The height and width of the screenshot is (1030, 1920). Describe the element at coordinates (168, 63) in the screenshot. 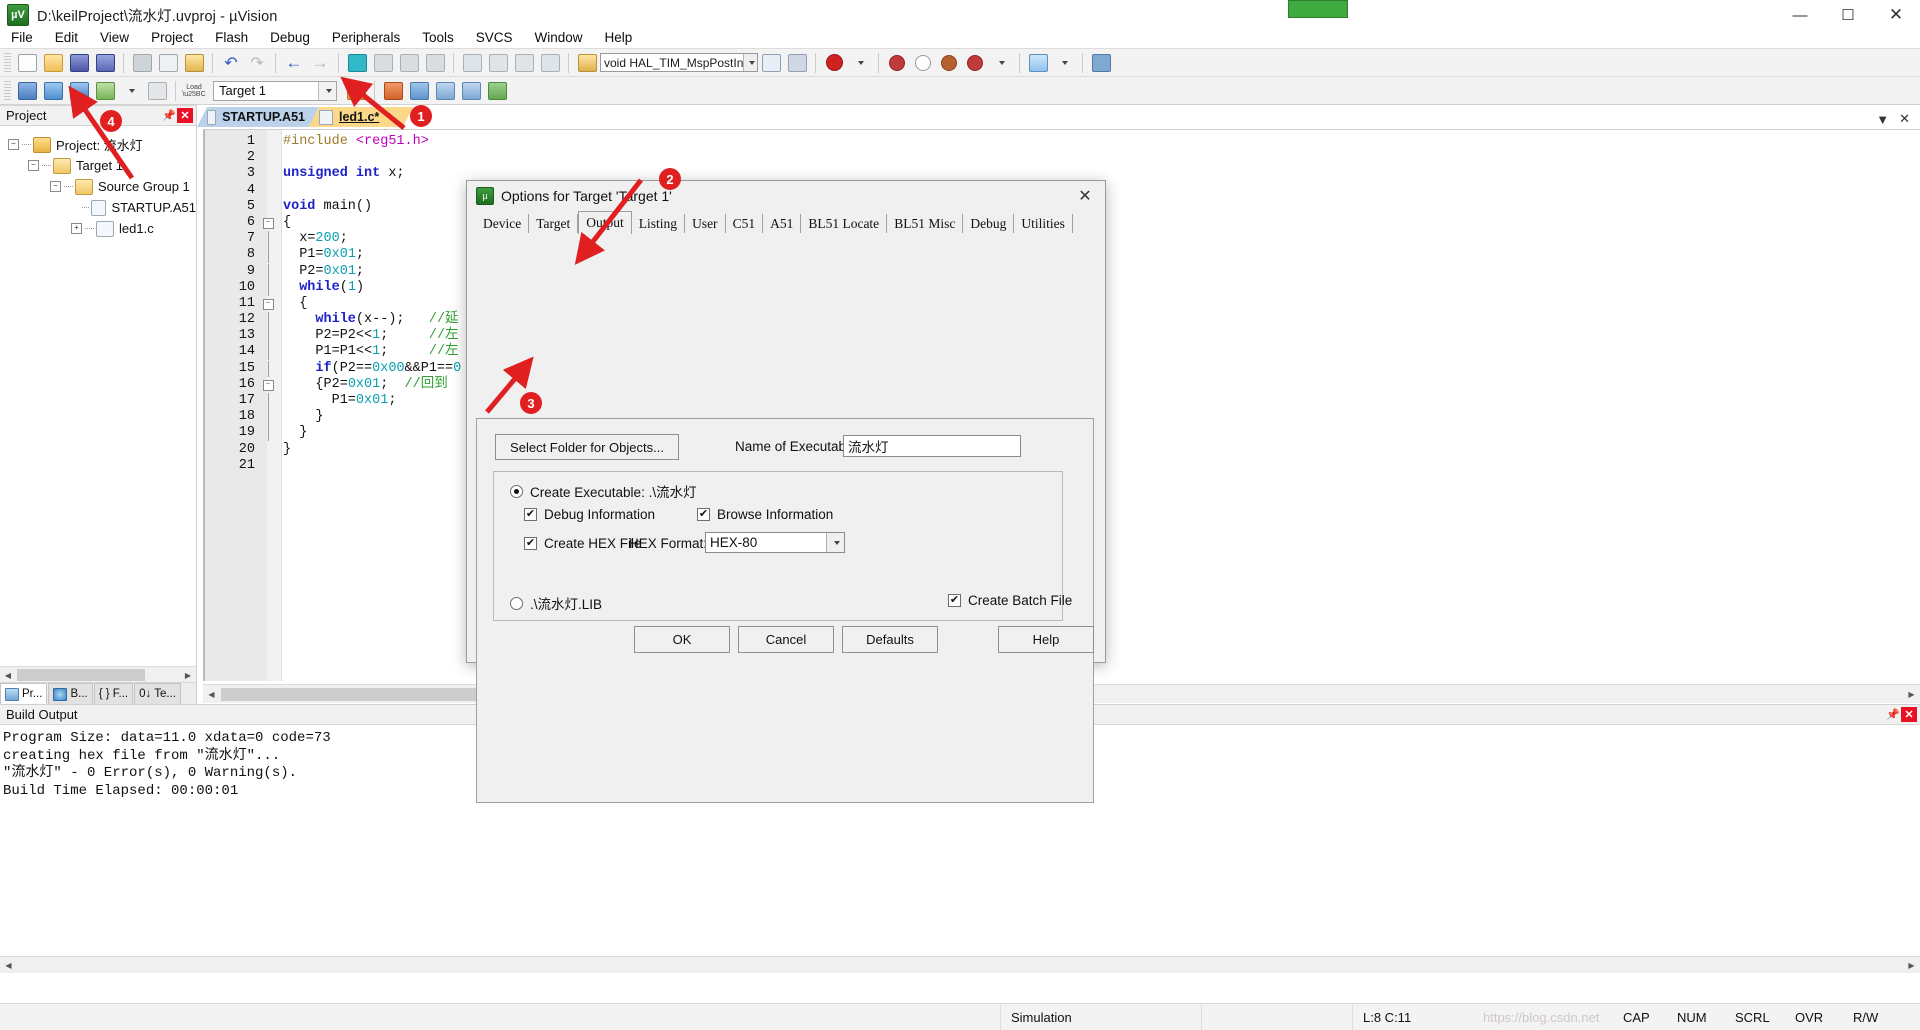

I see `copy-icon` at that location.